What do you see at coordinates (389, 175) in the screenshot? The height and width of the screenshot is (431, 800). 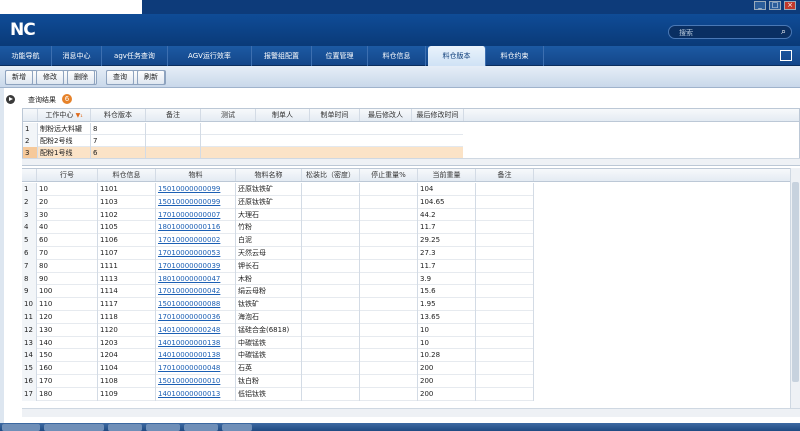 I see `col-header-stop-weight: 停止重量%` at bounding box center [389, 175].